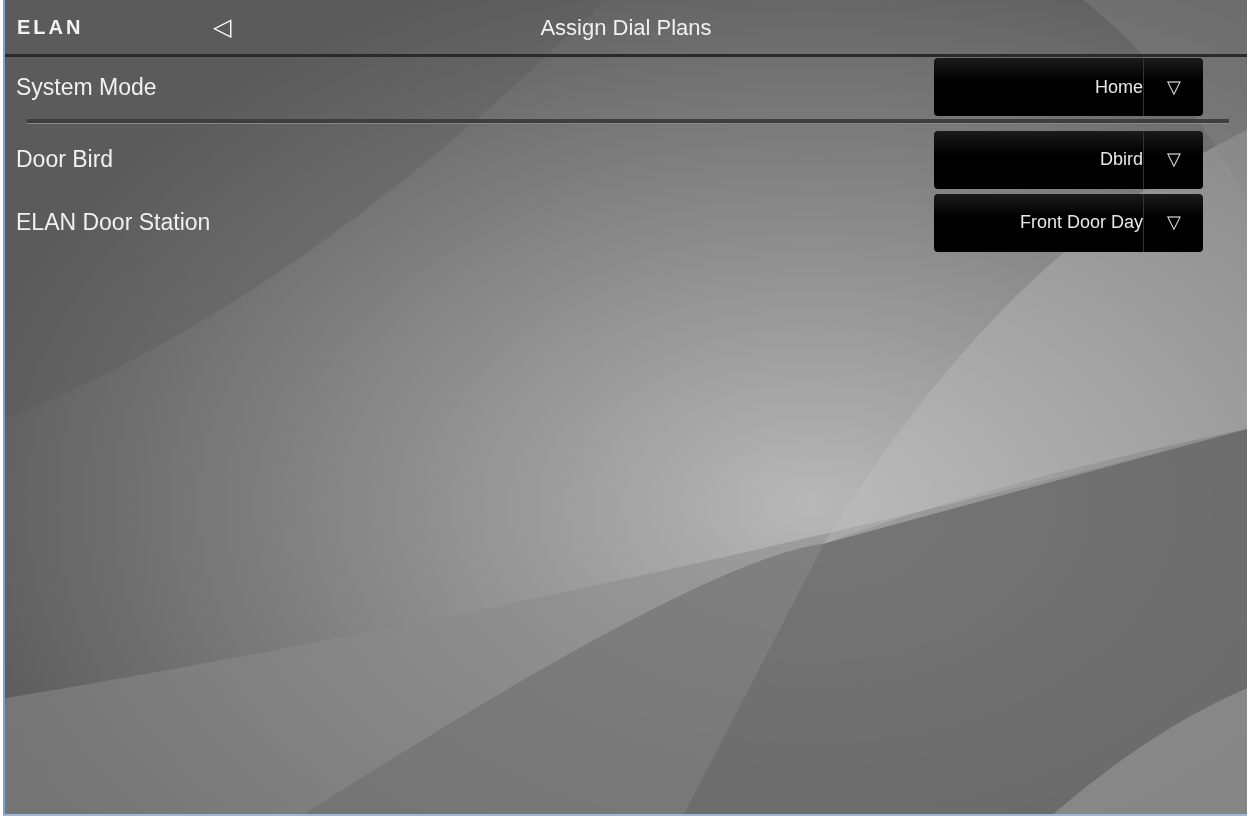 Image resolution: width=1248 pixels, height=819 pixels. Describe the element at coordinates (1068, 222) in the screenshot. I see `dropdown: Front Door Day ▽` at that location.